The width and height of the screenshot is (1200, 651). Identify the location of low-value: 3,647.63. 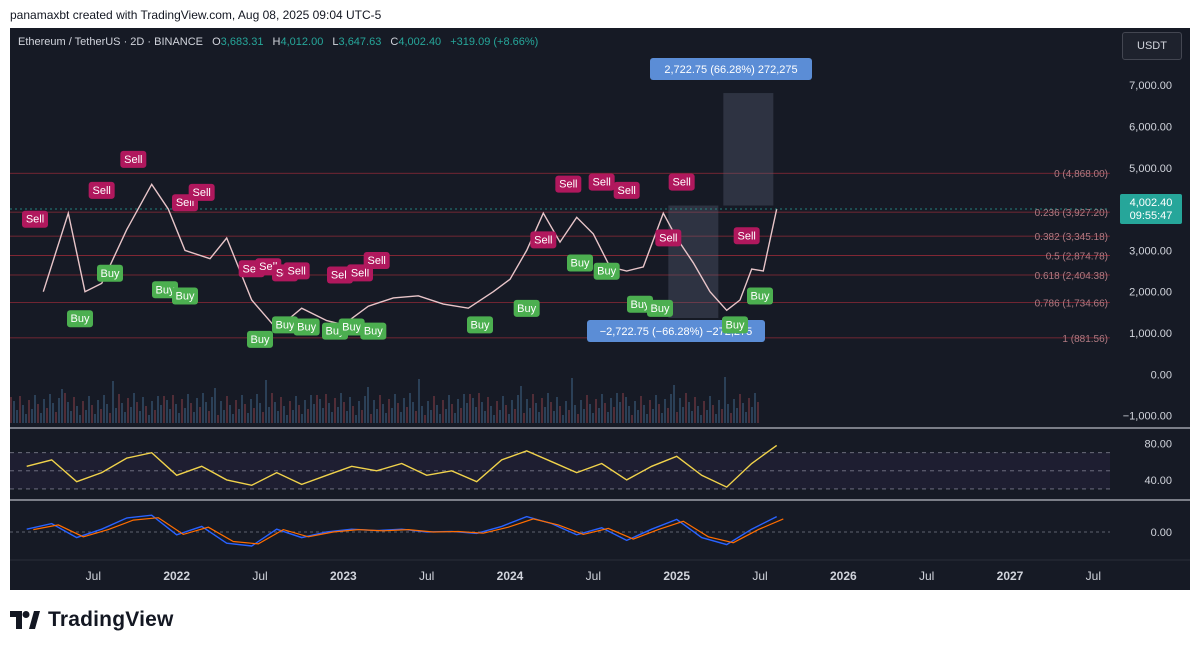
(360, 42).